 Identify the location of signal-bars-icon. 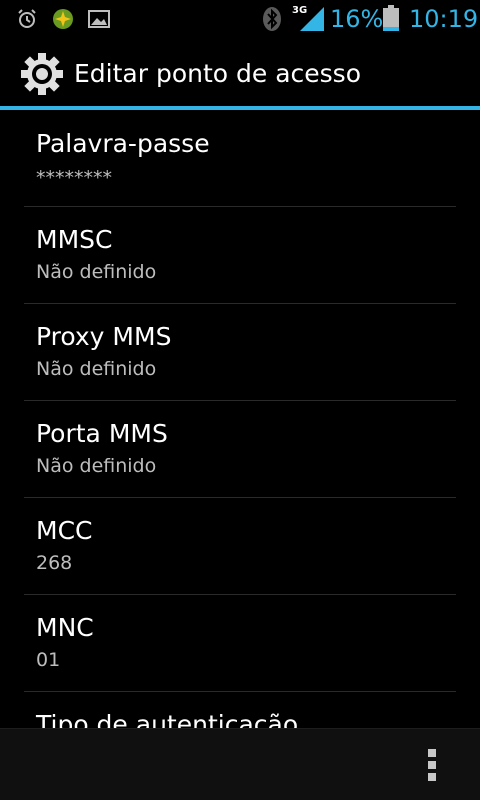
(312, 19).